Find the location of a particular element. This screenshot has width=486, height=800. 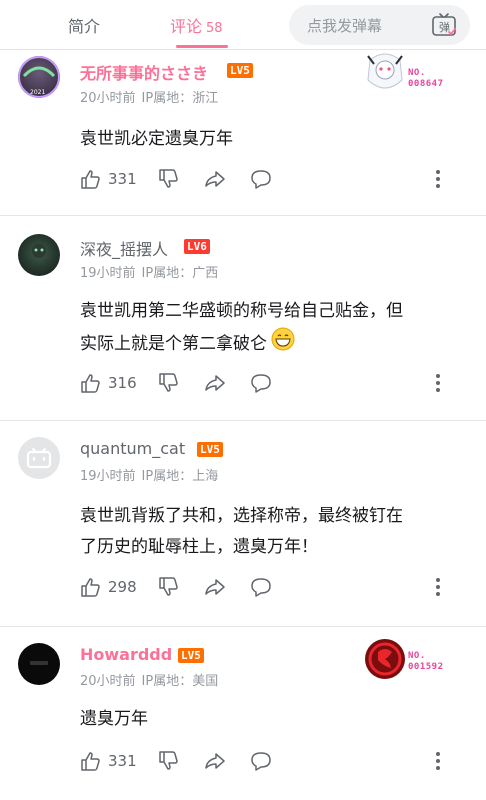

comment-line: 袁世凯背叛了共和，选择称帝，最终被钉在 is located at coordinates (241, 516).